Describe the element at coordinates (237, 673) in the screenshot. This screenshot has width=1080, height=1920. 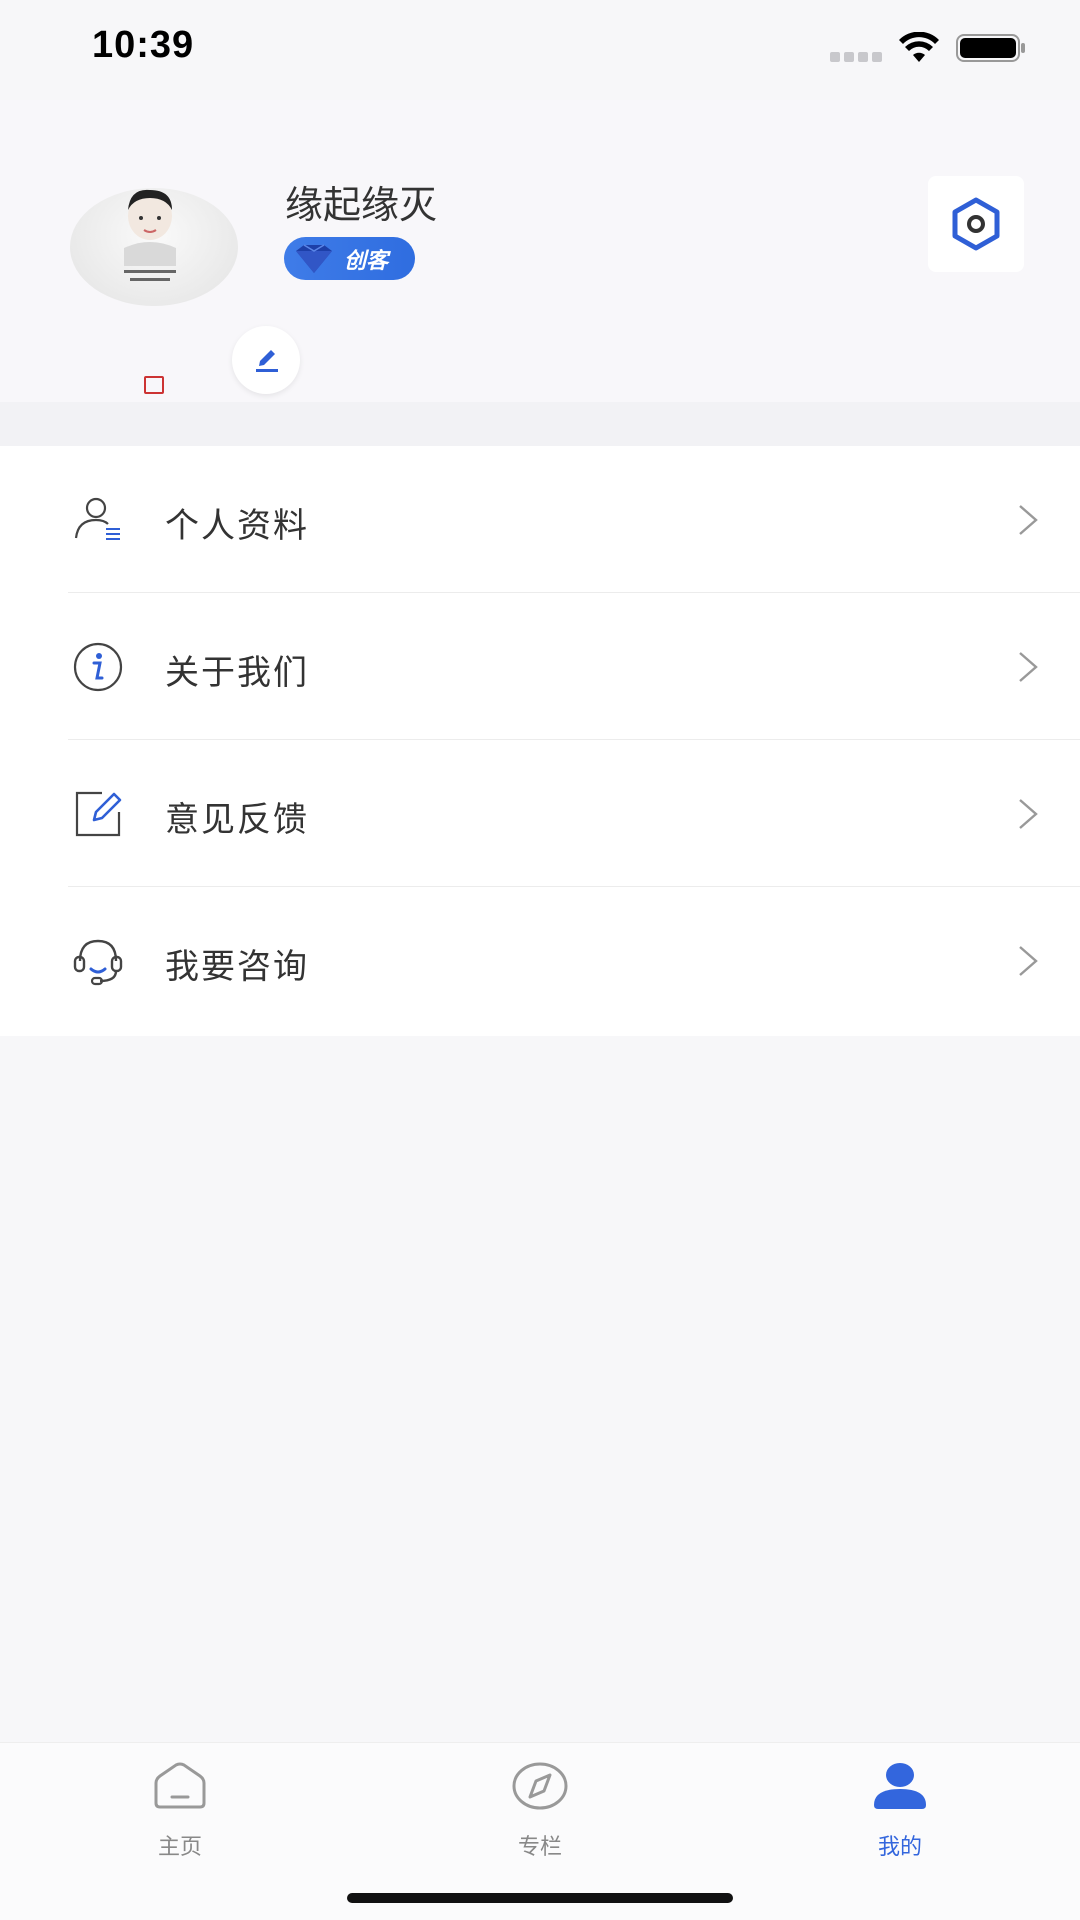
I see `menu-item-label: 关于我们` at that location.